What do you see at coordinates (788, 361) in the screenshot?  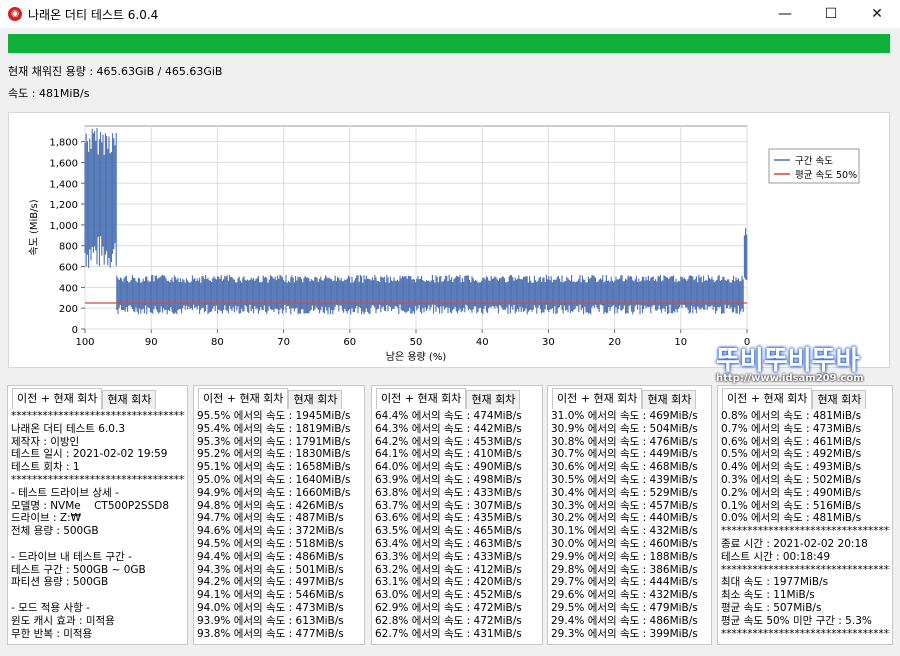 I see `watermark-big-text: 뚜비뚜비뚜바` at bounding box center [788, 361].